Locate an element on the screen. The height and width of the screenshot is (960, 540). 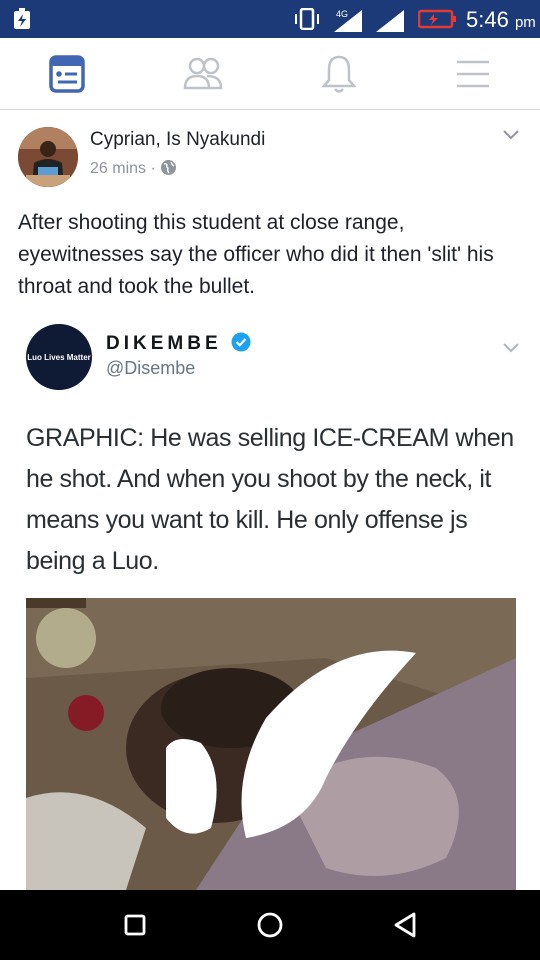
author-name: Cyprian, Is Nyakundi is located at coordinates (177, 140).